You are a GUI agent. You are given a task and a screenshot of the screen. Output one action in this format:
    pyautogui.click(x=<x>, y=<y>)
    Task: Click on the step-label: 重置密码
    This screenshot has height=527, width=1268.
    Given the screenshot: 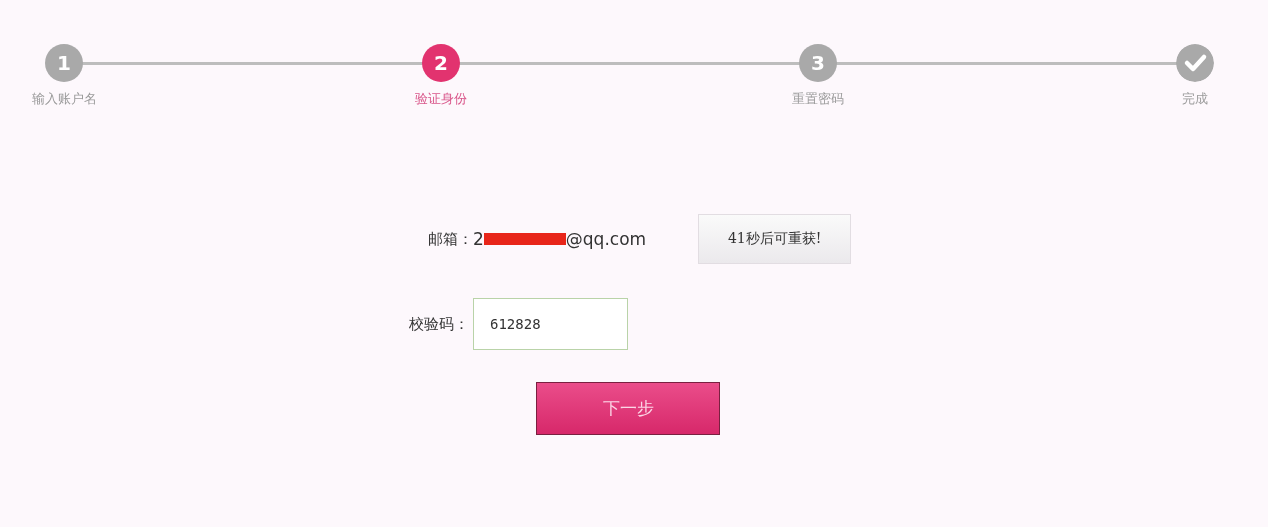 What is the action you would take?
    pyautogui.click(x=818, y=99)
    